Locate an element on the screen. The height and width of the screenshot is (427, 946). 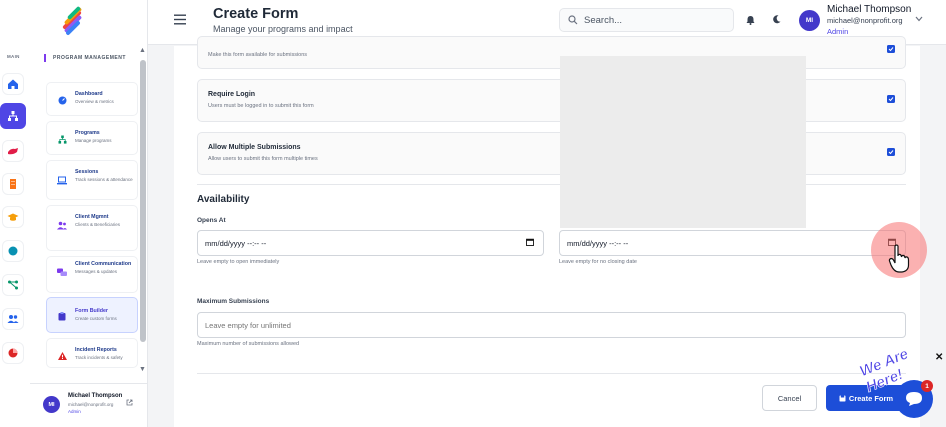
hand-cursor-icon is located at coordinates (899, 258).